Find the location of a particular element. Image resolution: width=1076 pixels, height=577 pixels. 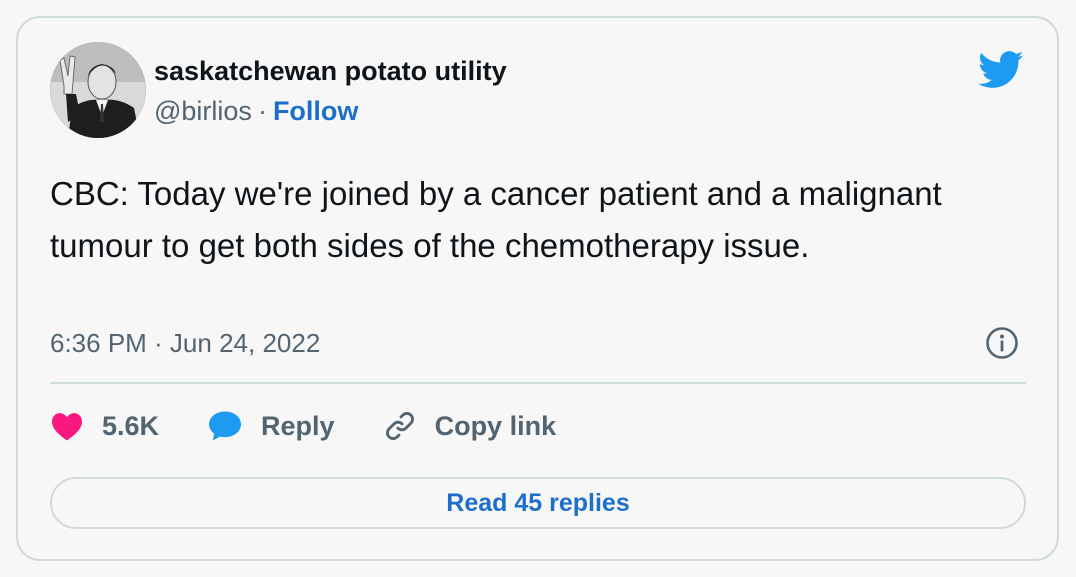

copy-link-label: Copy link is located at coordinates (495, 425).